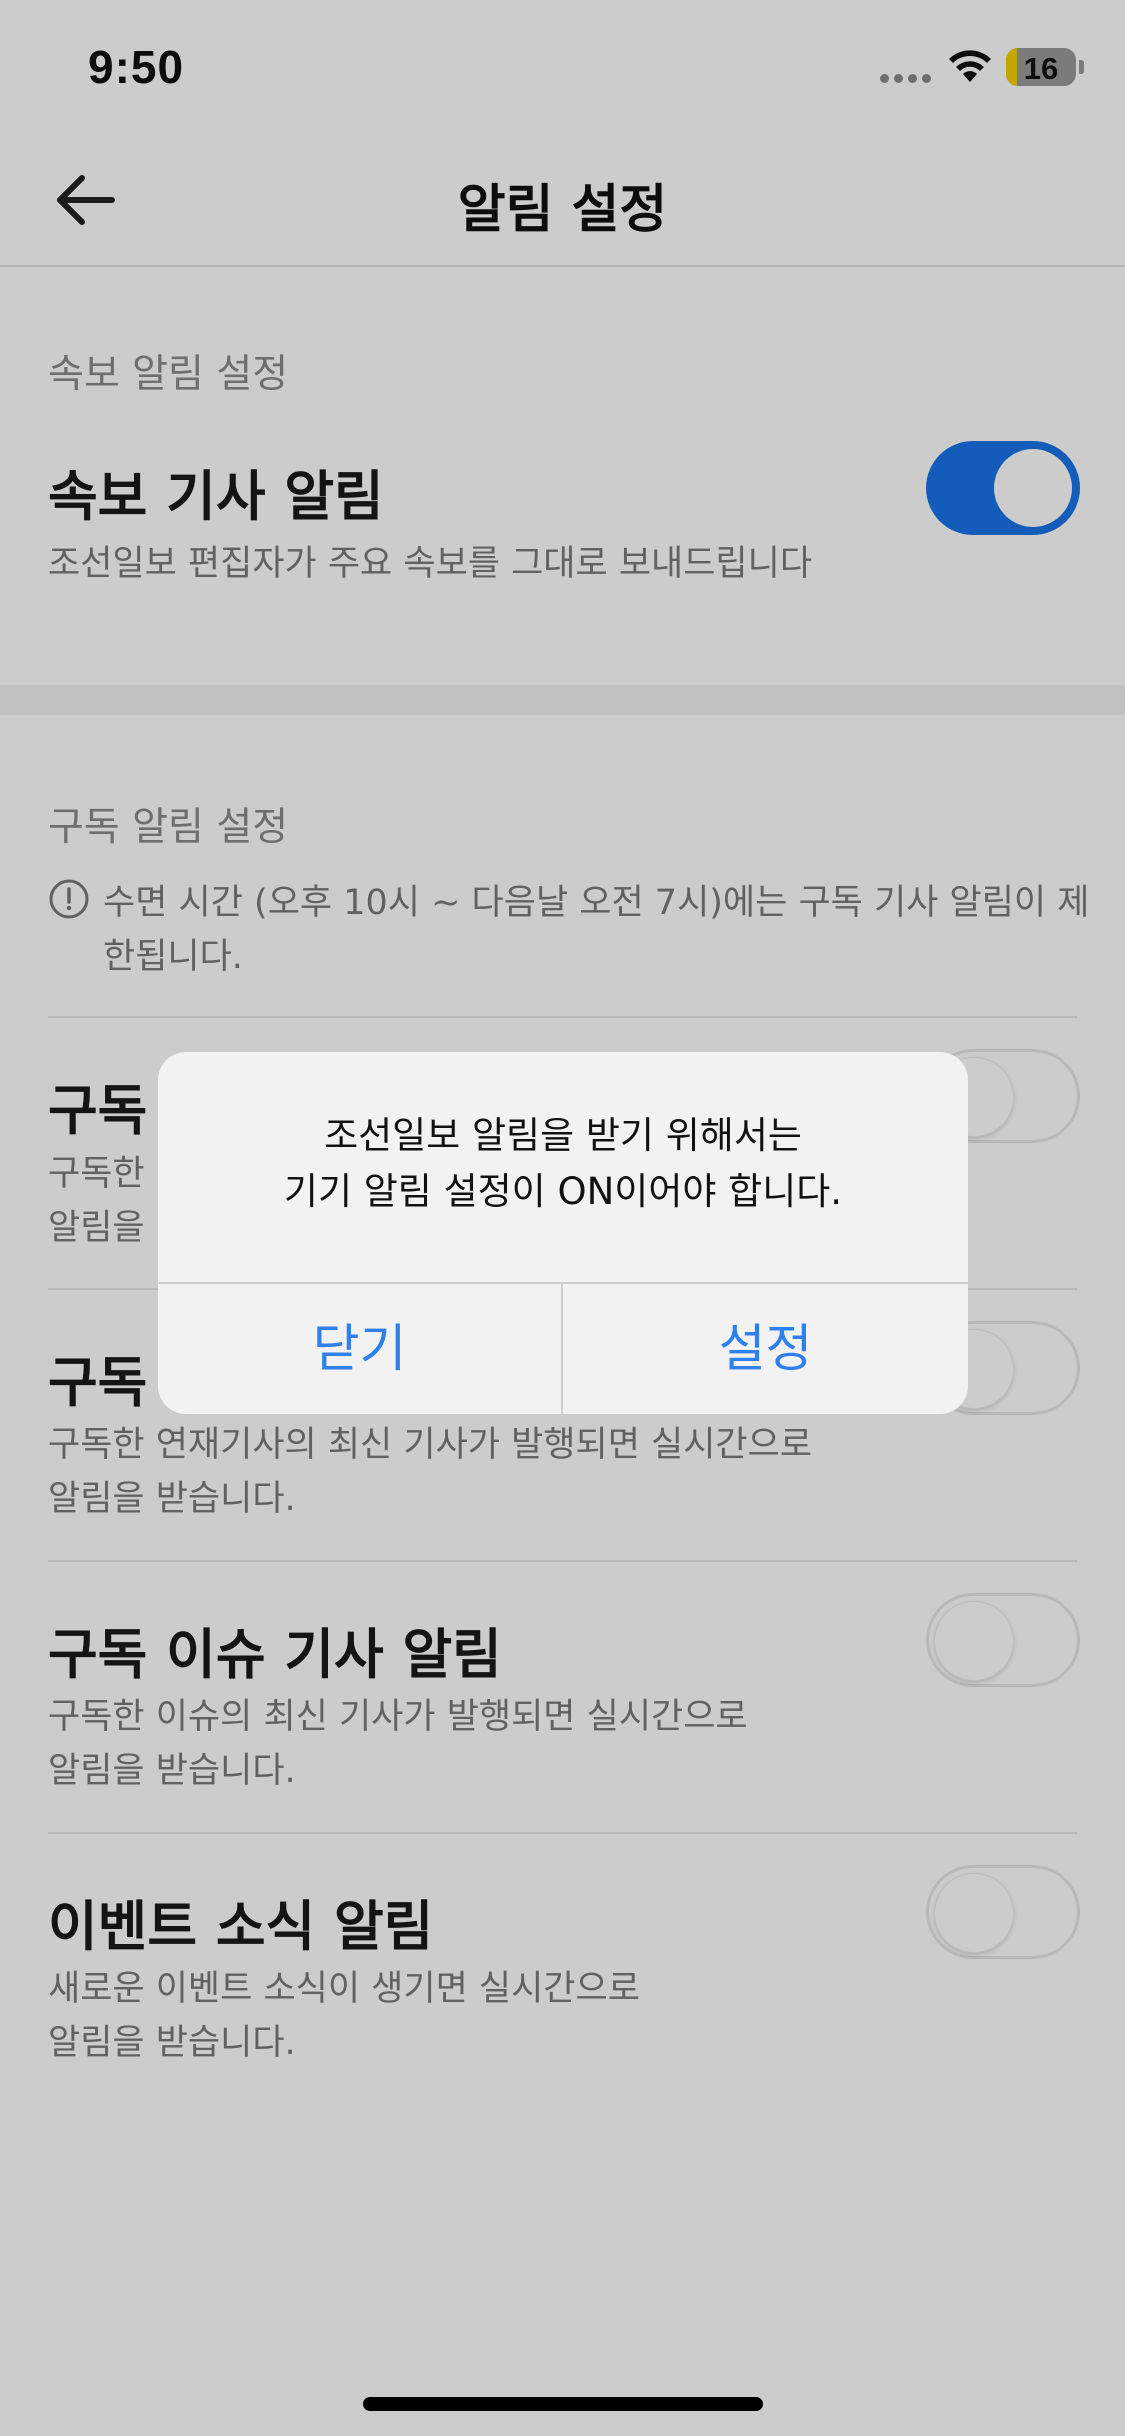 The width and height of the screenshot is (1125, 2436). I want to click on dialog-message: 조선일보 알림을 받기 위해서는 기기 알림 설정이 ON이어야 합니다., so click(563, 1164).